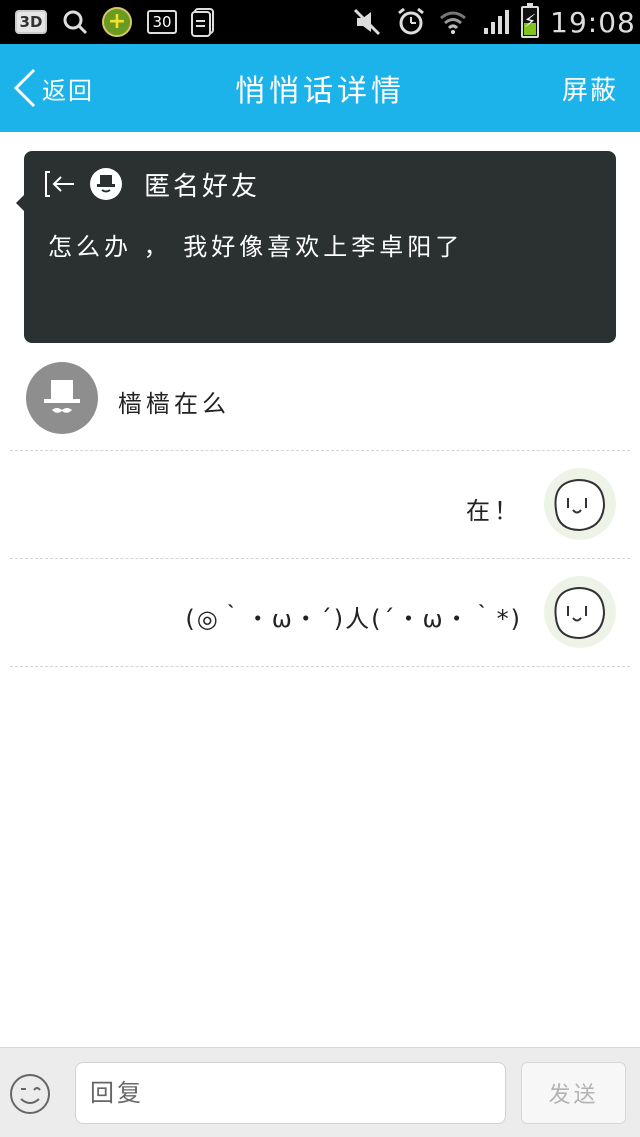 This screenshot has width=640, height=1137. What do you see at coordinates (202, 186) in the screenshot?
I see `sender-name: 匿名好友` at bounding box center [202, 186].